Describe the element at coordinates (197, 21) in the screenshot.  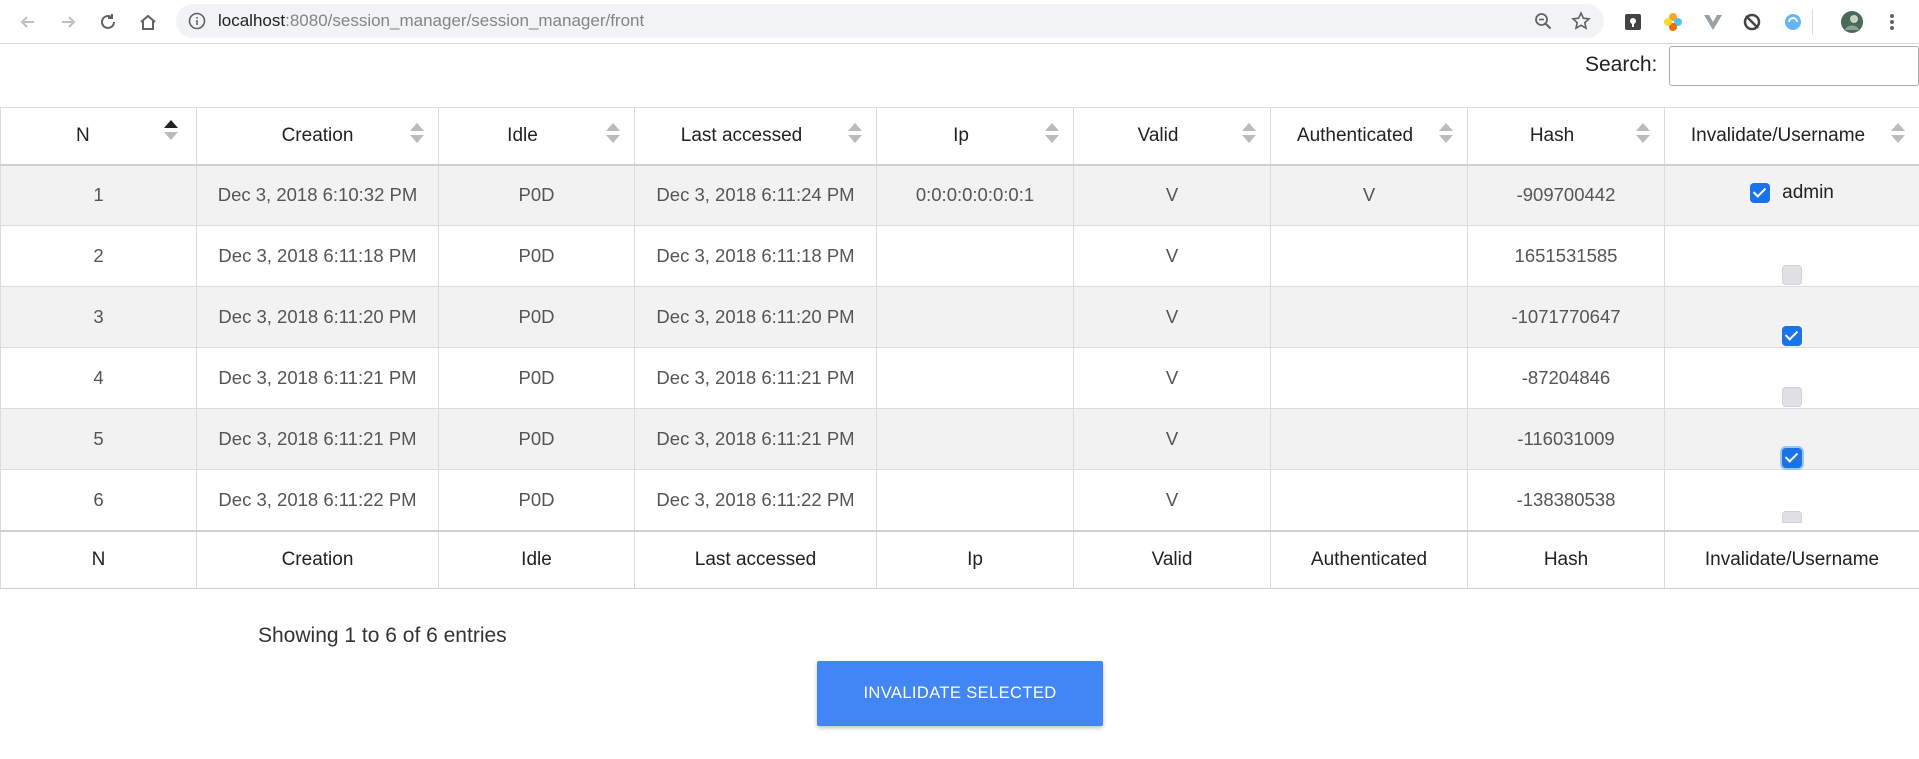
I see `site-info-icon` at that location.